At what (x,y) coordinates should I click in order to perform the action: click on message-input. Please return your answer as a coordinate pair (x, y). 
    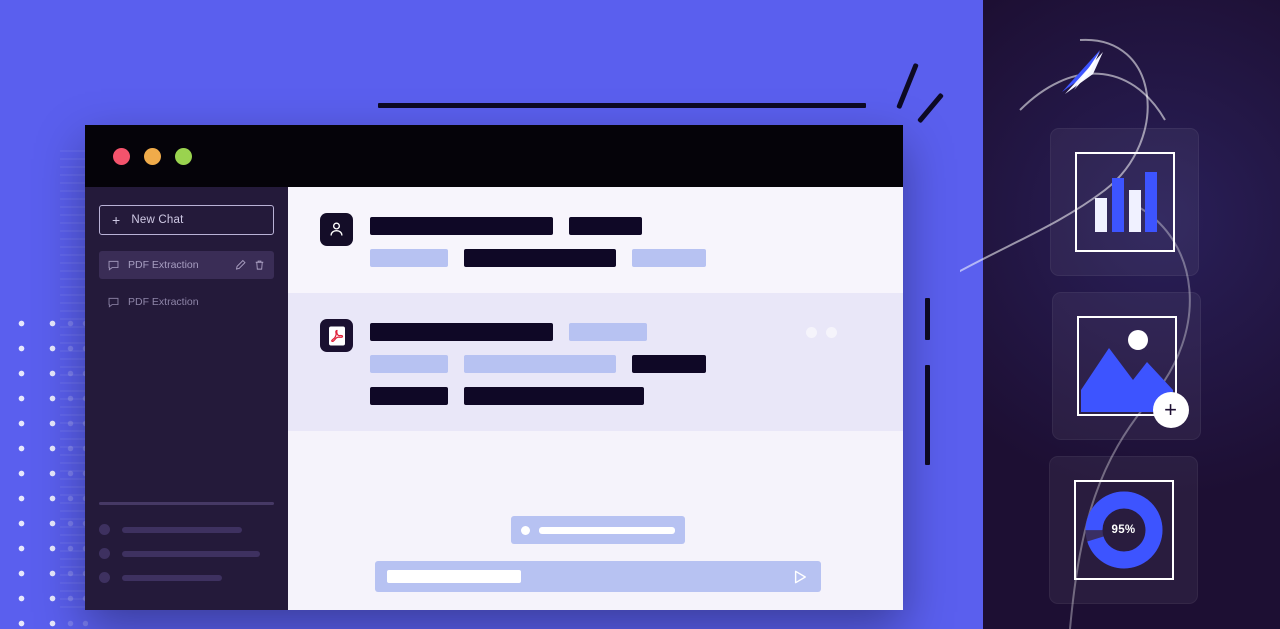
    Looking at the image, I should click on (598, 576).